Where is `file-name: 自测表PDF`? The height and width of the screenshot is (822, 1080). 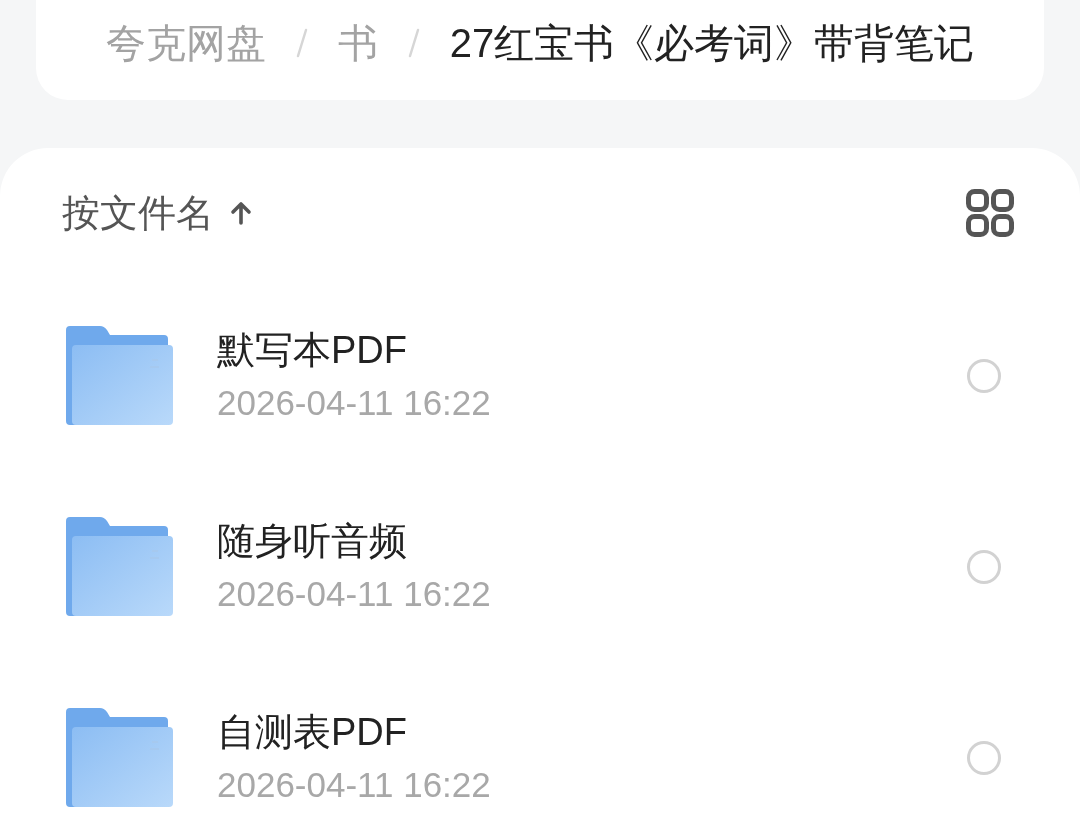
file-name: 自测表PDF is located at coordinates (312, 731).